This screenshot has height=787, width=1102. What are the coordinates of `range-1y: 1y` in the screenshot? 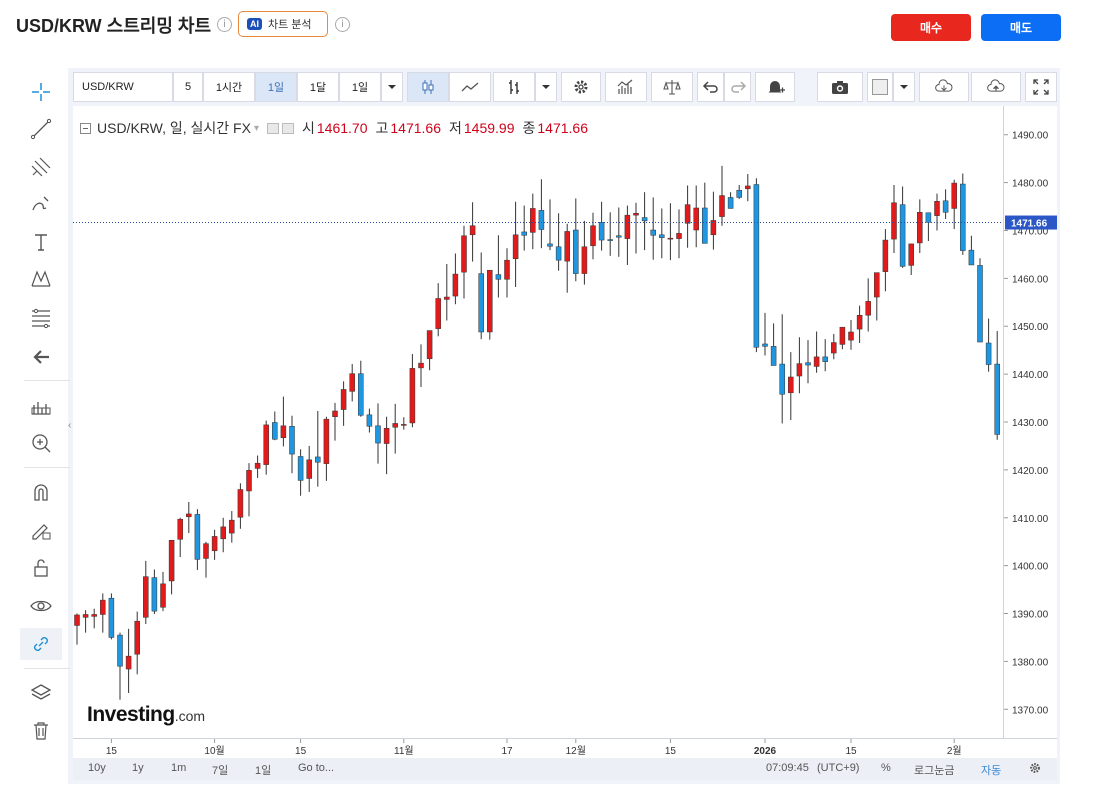 It's located at (138, 768).